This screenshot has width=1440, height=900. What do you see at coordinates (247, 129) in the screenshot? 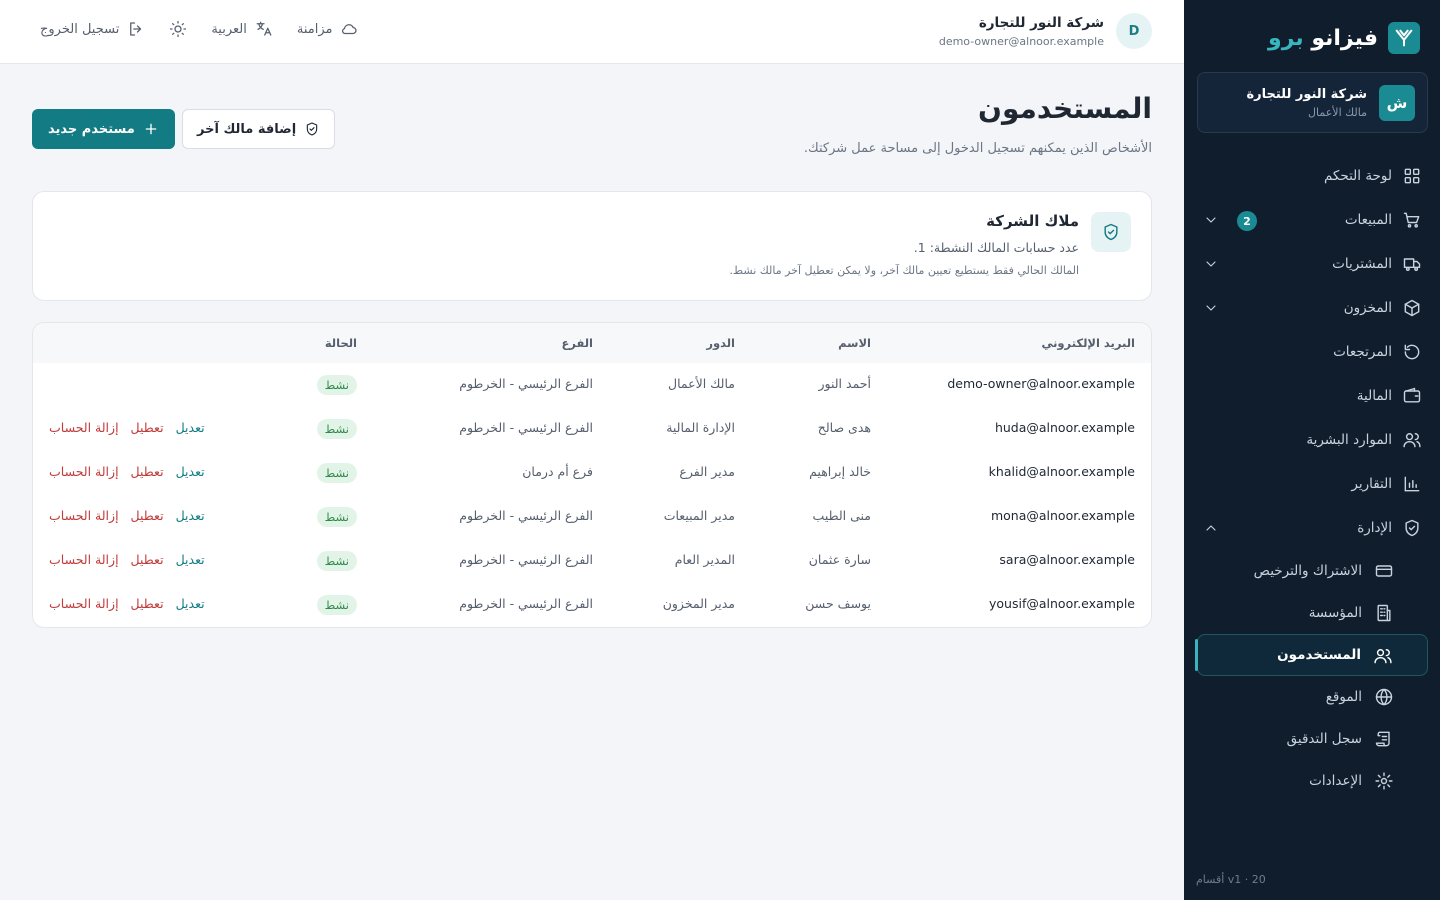
I see `add-owner-label: إضافة مالك آخر` at bounding box center [247, 129].